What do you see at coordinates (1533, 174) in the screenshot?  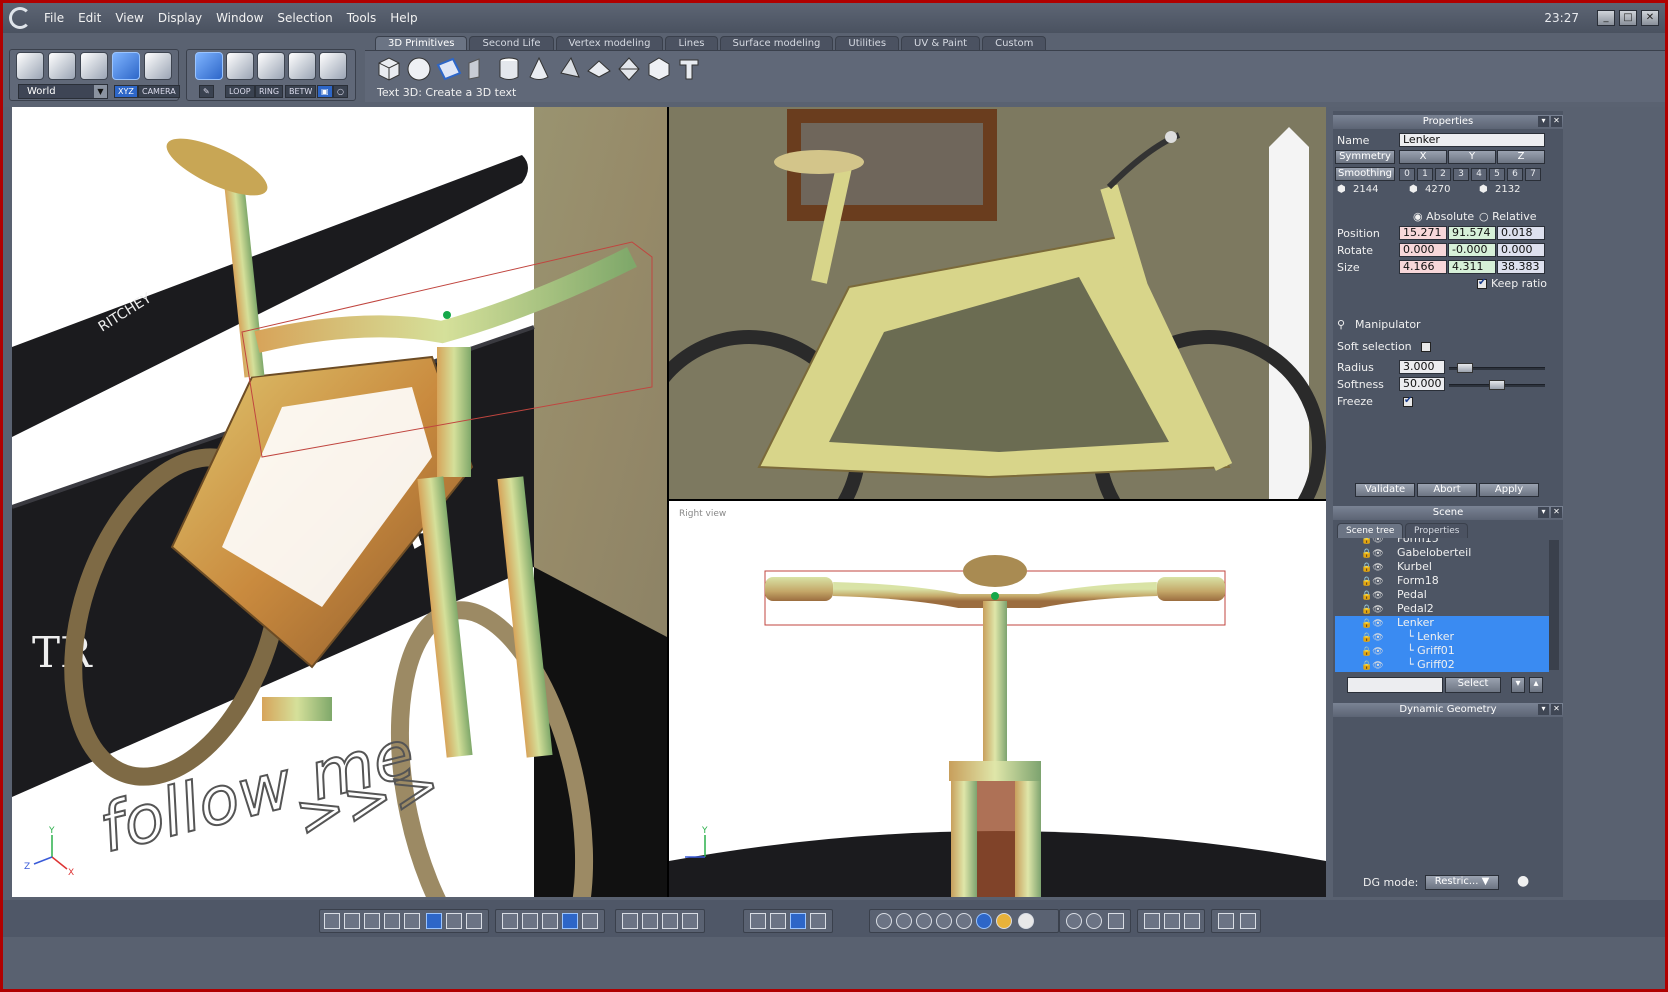 I see `smoothing-level-7: 7` at bounding box center [1533, 174].